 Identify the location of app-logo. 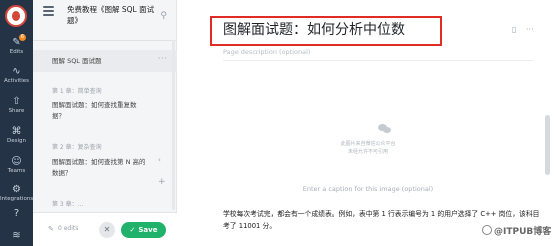
(16, 16).